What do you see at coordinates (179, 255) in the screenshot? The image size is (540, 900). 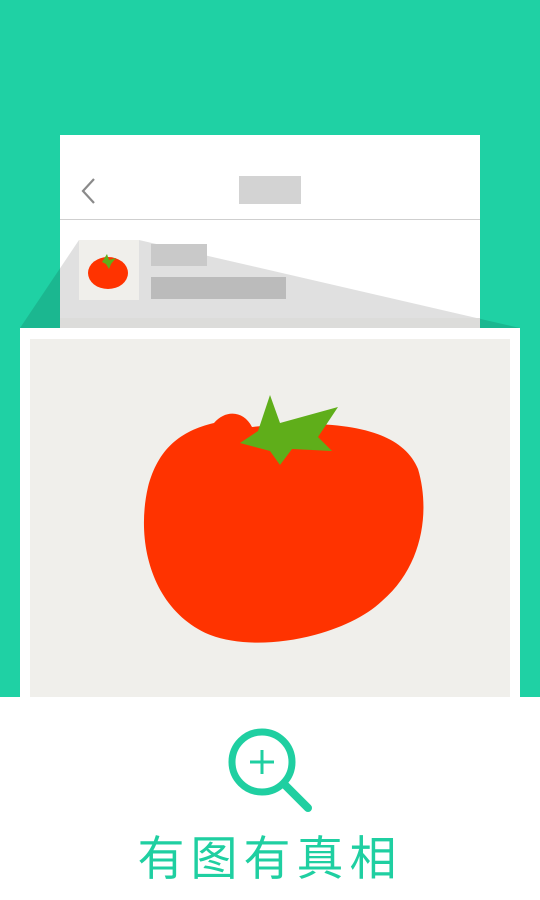 I see `name-placeholder` at bounding box center [179, 255].